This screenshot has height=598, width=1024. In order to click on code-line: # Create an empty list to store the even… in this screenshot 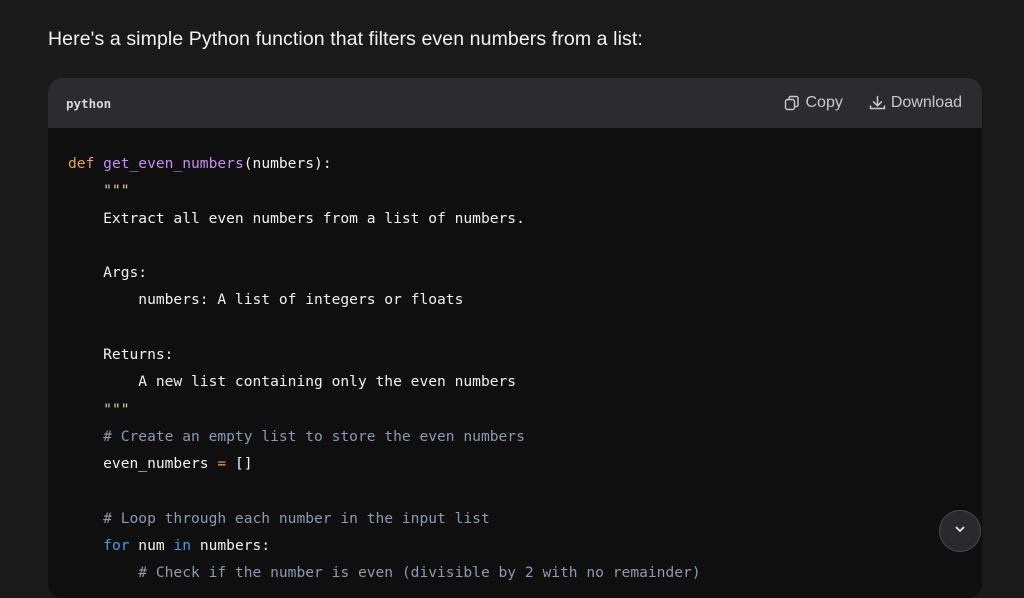, I will do `click(525, 436)`.